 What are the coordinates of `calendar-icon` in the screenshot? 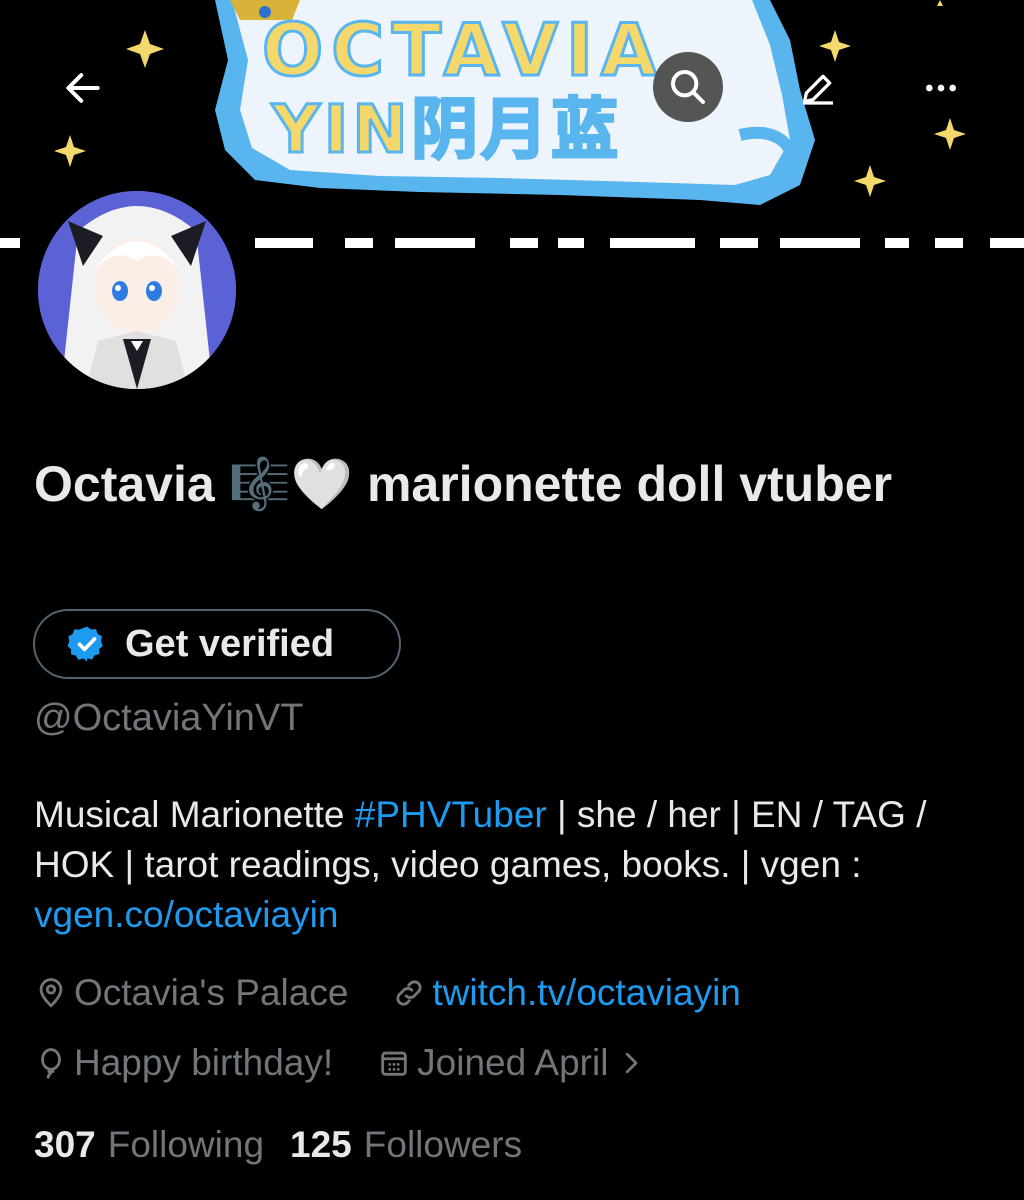 It's located at (394, 1063).